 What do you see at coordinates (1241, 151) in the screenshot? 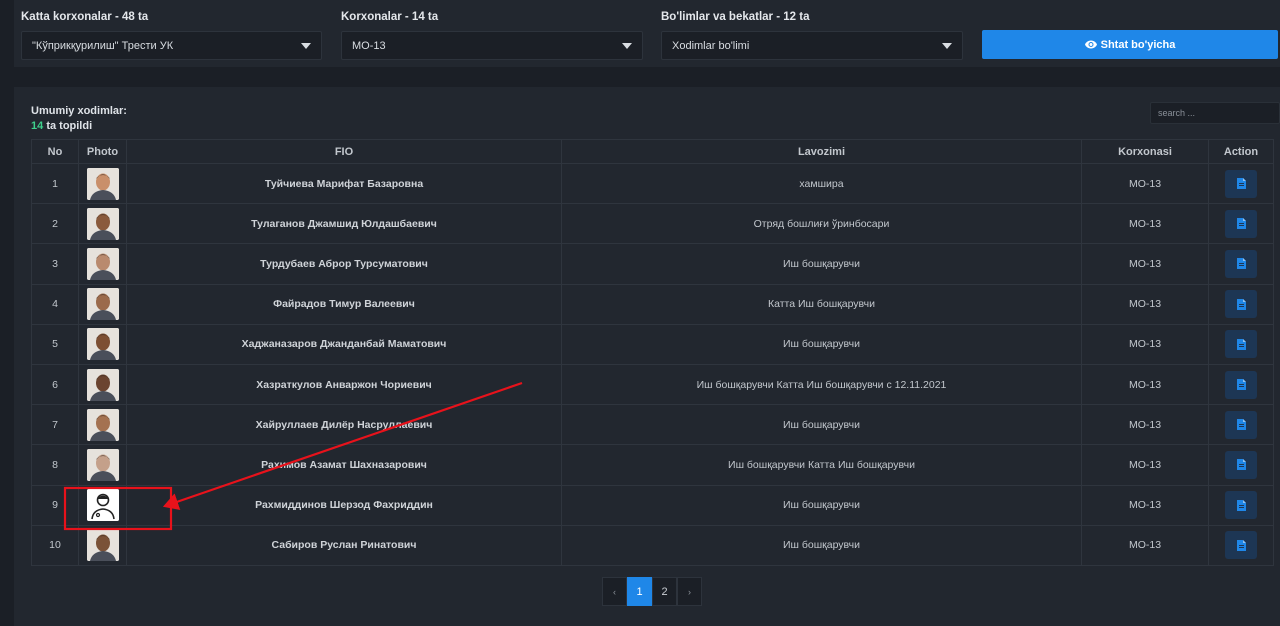
I see `header-action: Action` at bounding box center [1241, 151].